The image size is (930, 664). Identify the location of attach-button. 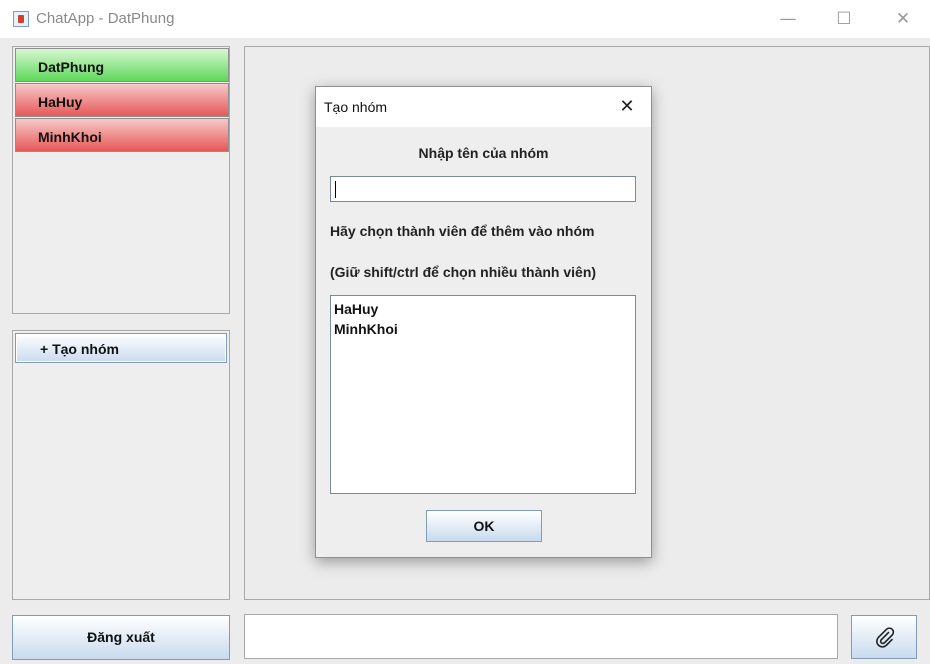
(884, 637).